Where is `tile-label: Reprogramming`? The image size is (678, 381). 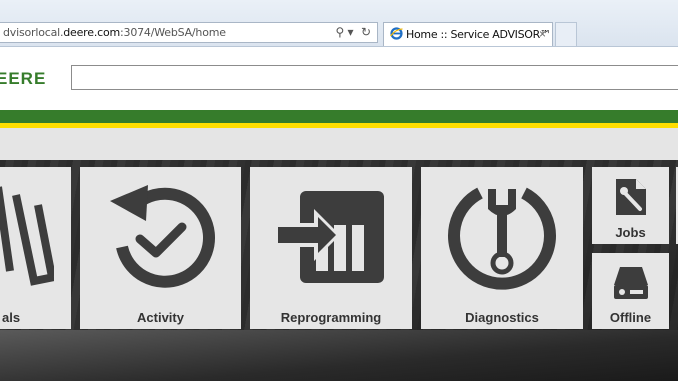 tile-label: Reprogramming is located at coordinates (331, 317).